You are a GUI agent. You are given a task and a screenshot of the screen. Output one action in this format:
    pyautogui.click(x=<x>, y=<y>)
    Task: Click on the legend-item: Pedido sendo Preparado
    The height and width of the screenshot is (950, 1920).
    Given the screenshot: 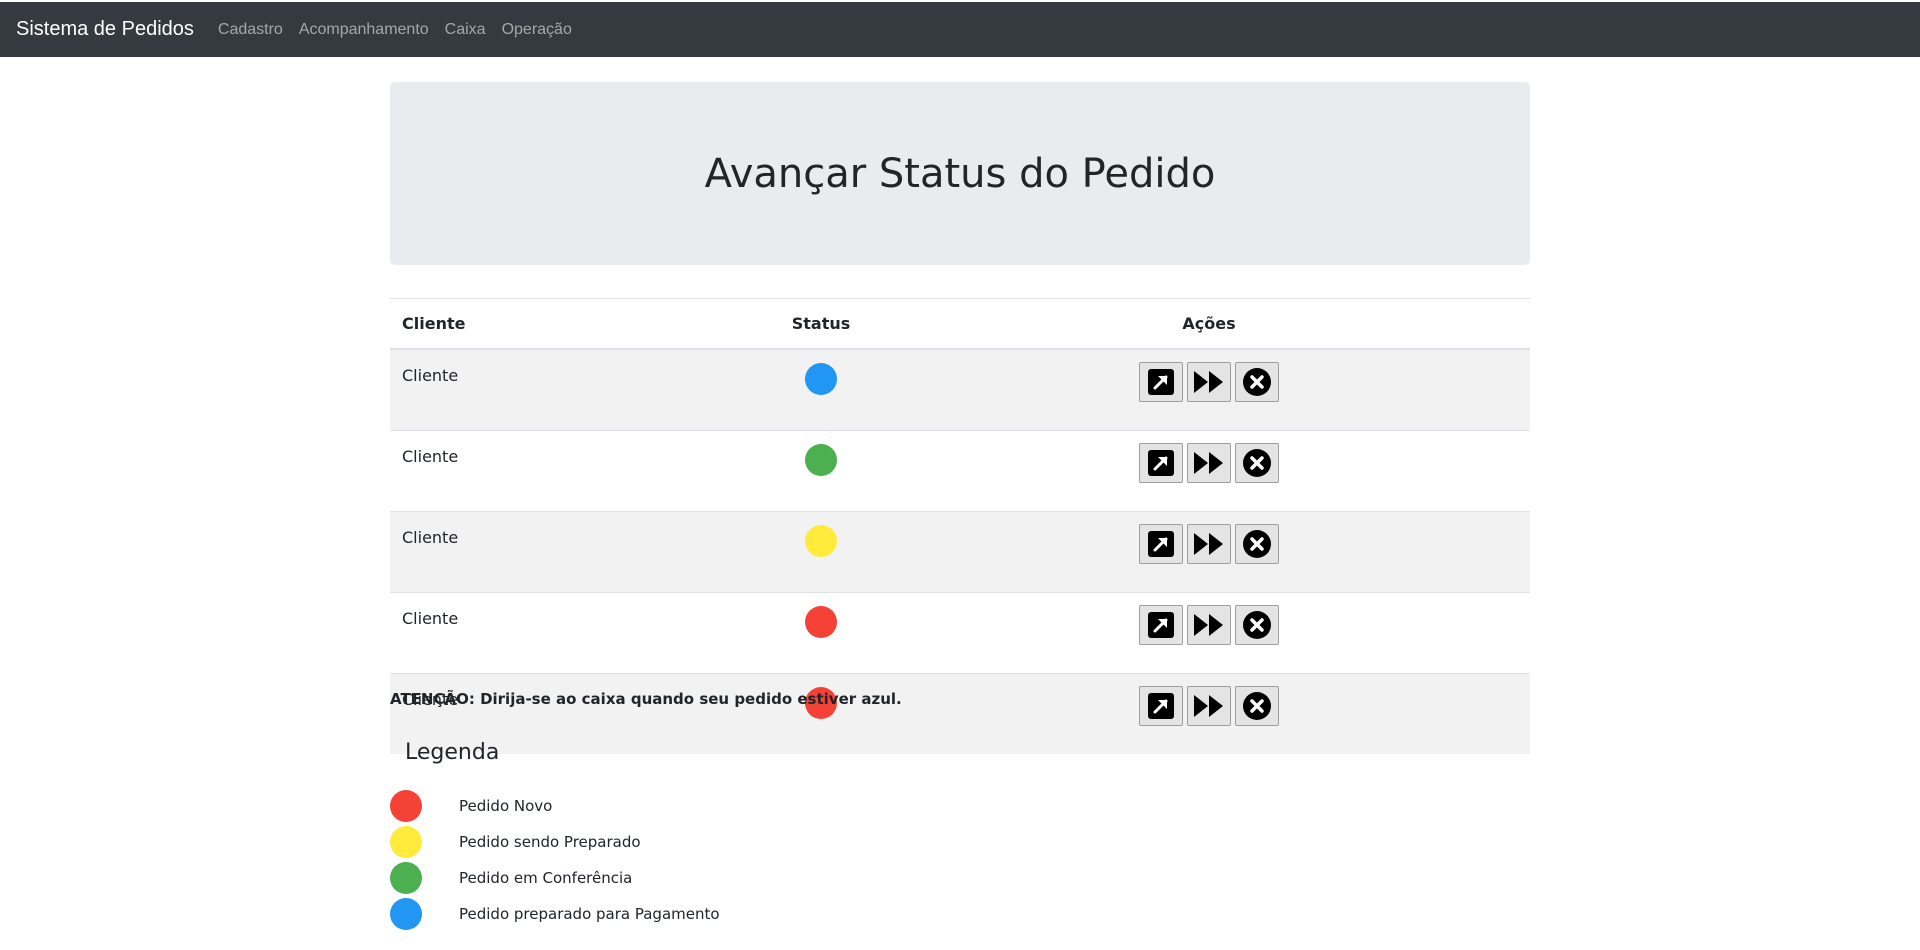 What is the action you would take?
    pyautogui.click(x=515, y=842)
    